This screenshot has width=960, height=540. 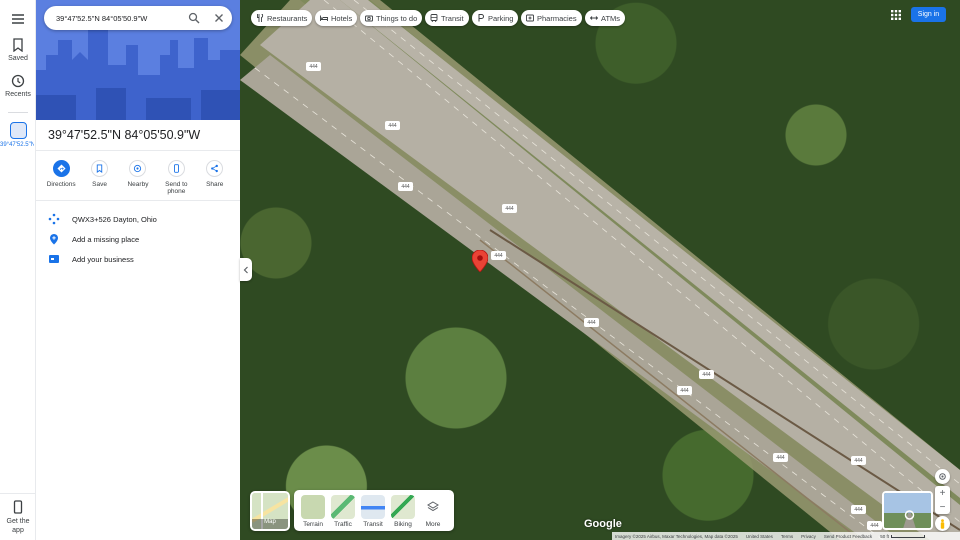 I want to click on search-input, so click(x=116, y=18).